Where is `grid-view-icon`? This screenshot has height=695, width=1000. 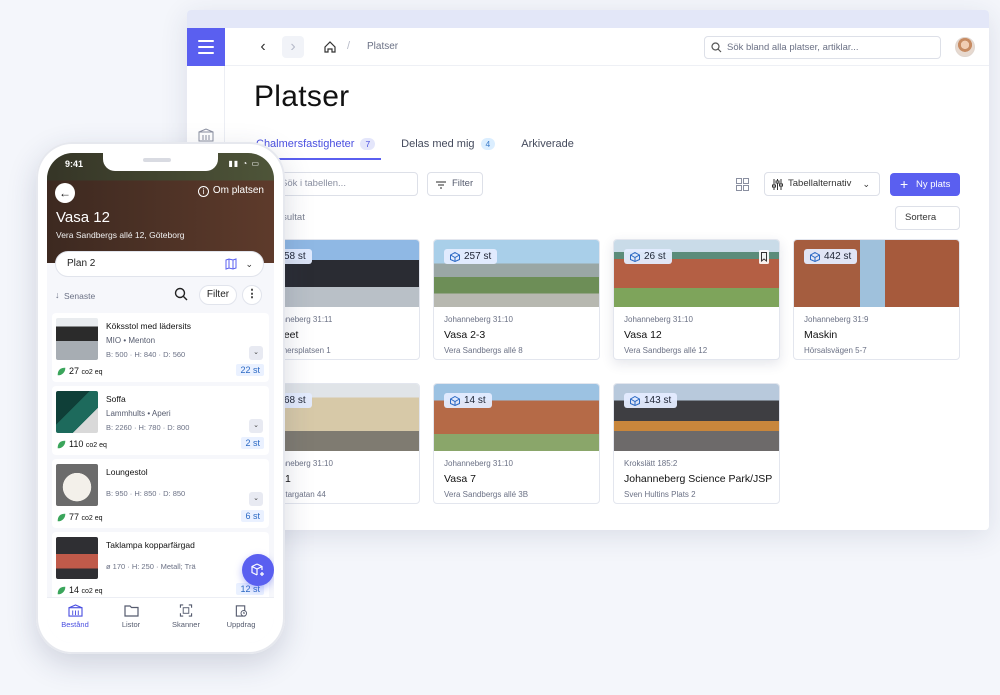
grid-view-icon is located at coordinates (742, 184).